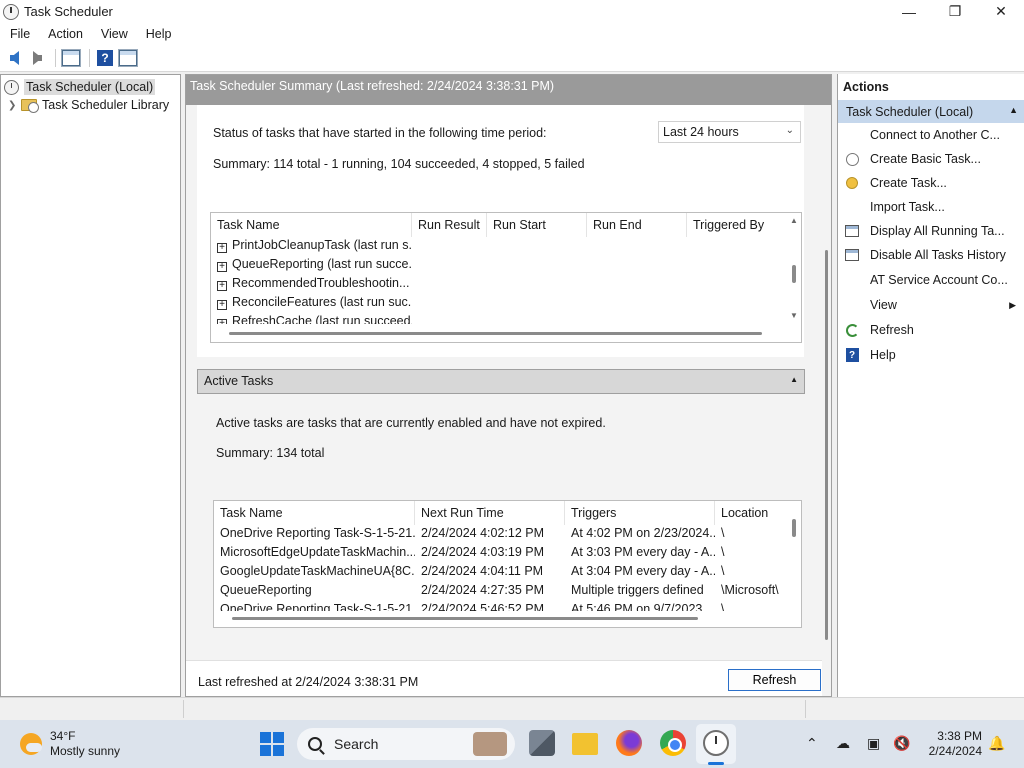 This screenshot has height=768, width=1024. I want to click on time-period-dropdown: Last 24 hours ⌄, so click(729, 132).